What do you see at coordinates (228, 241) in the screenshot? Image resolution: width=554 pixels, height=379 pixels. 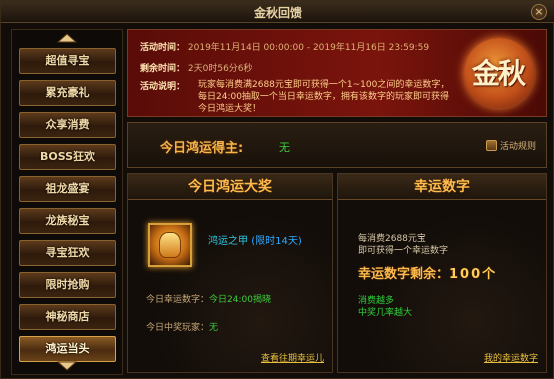 I see `prize-name-text: 鸿运之甲` at bounding box center [228, 241].